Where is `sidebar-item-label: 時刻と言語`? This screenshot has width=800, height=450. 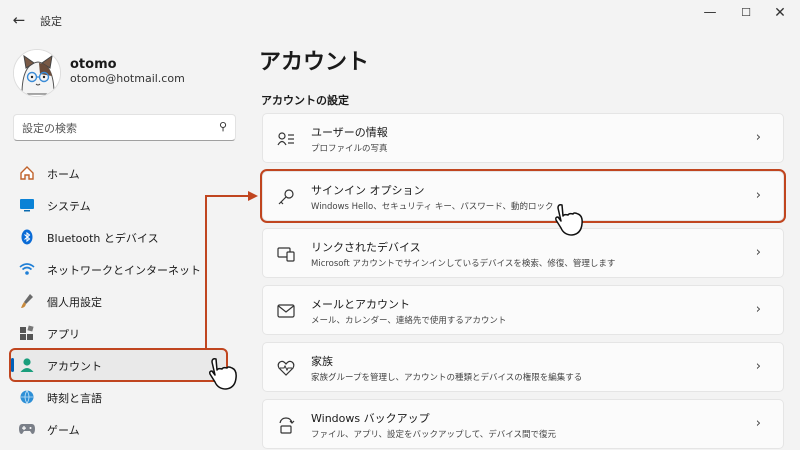 sidebar-item-label: 時刻と言語 is located at coordinates (74, 398).